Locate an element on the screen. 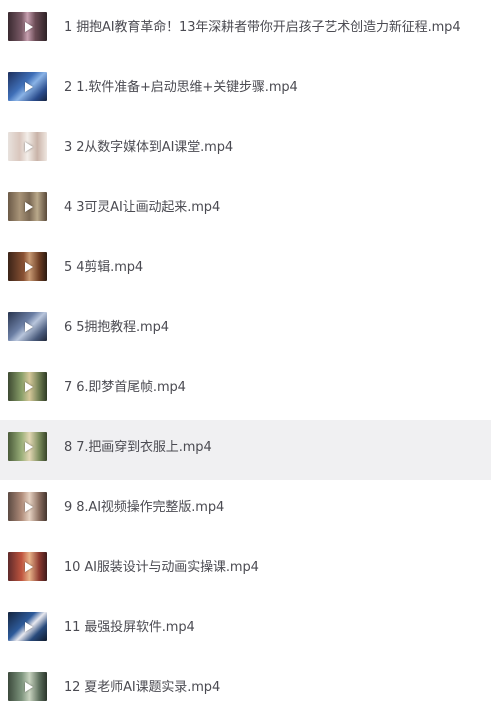 The image size is (491, 720). file-row-3: 3 2从数字媒体到AI课堂.mp4 is located at coordinates (245, 150).